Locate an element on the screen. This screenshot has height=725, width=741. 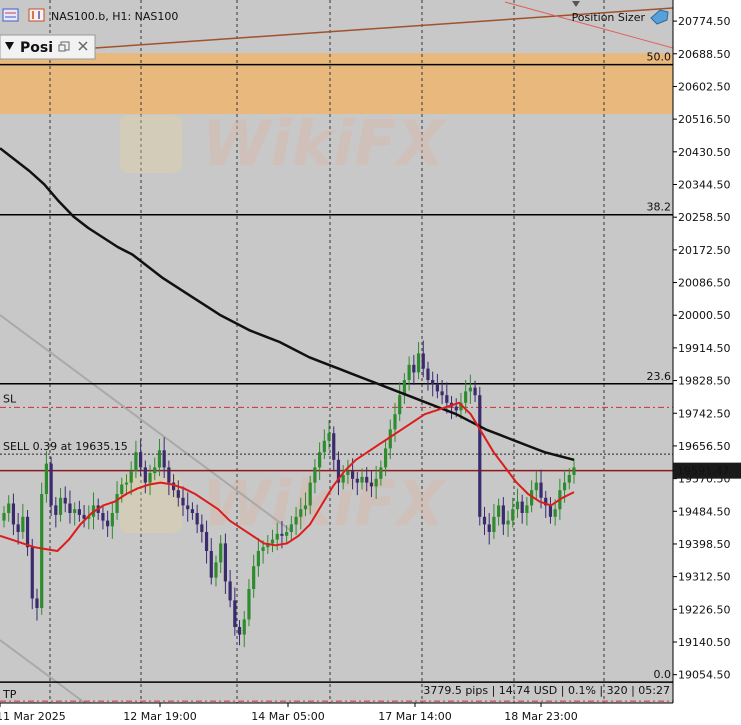
watermark-text: WikiFX is located at coordinates (324, 143).